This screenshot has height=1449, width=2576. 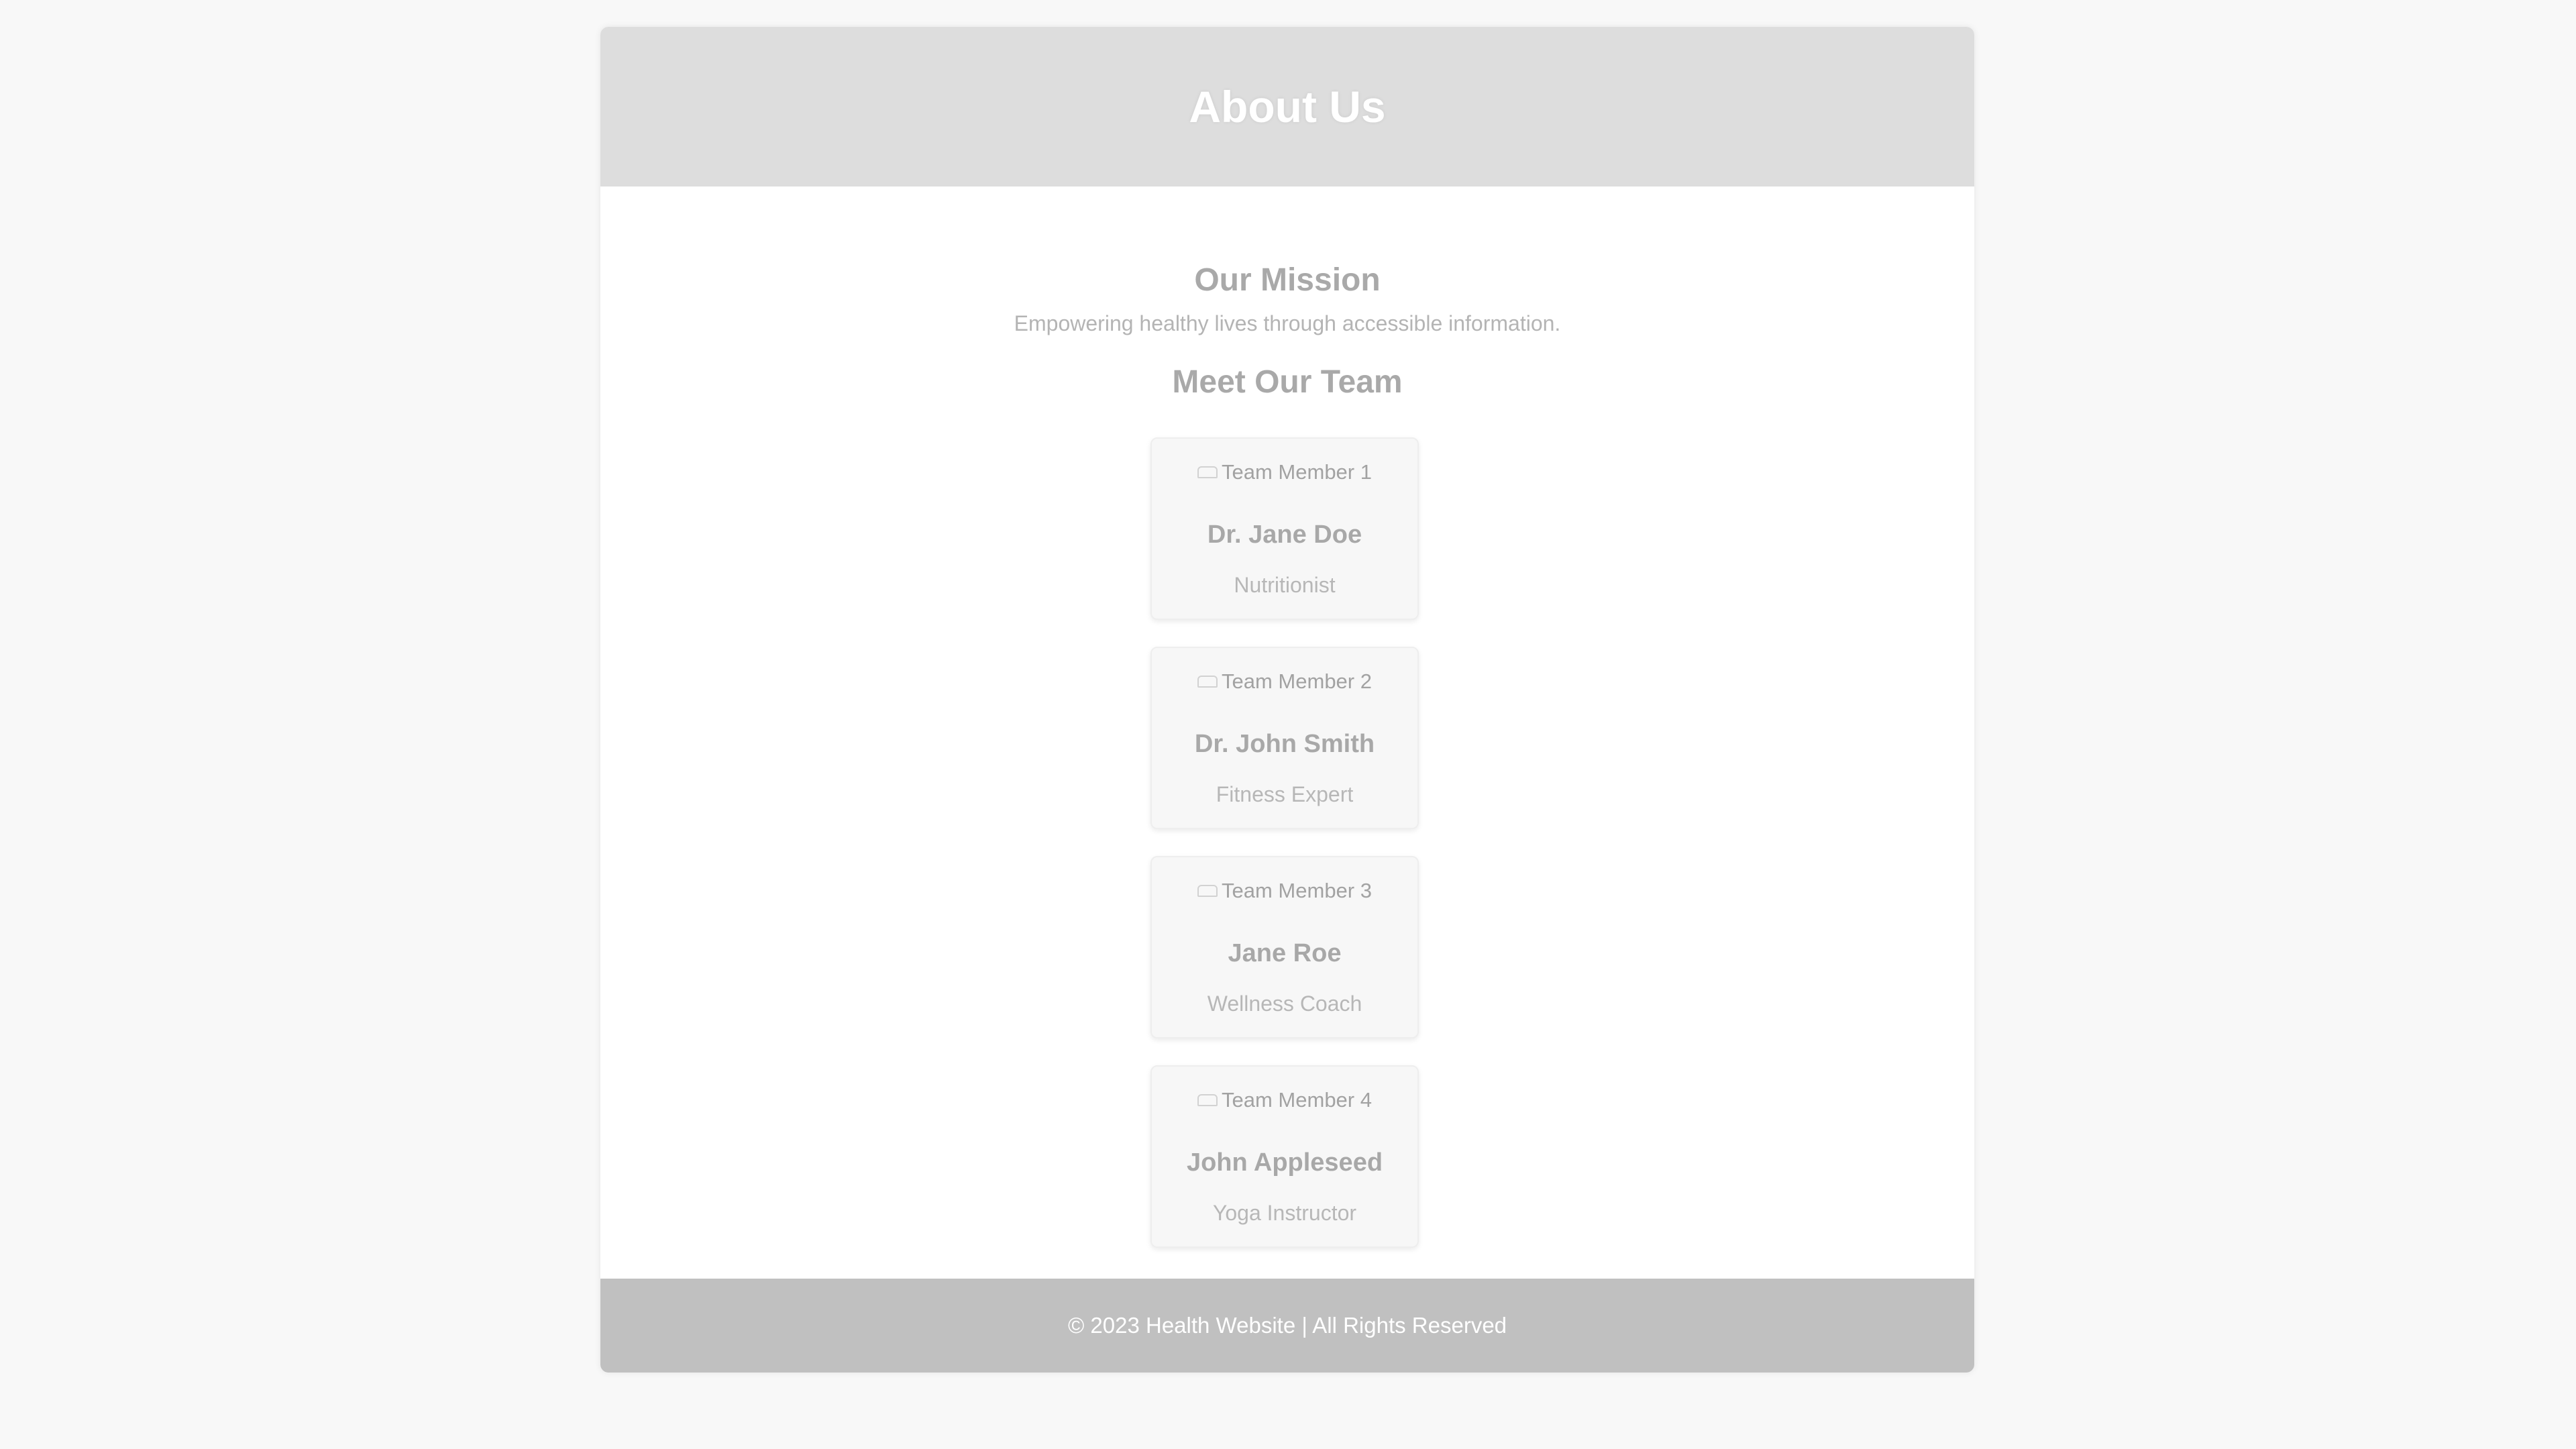 I want to click on team-member-photo-alt: Team Member 2, so click(x=1297, y=681).